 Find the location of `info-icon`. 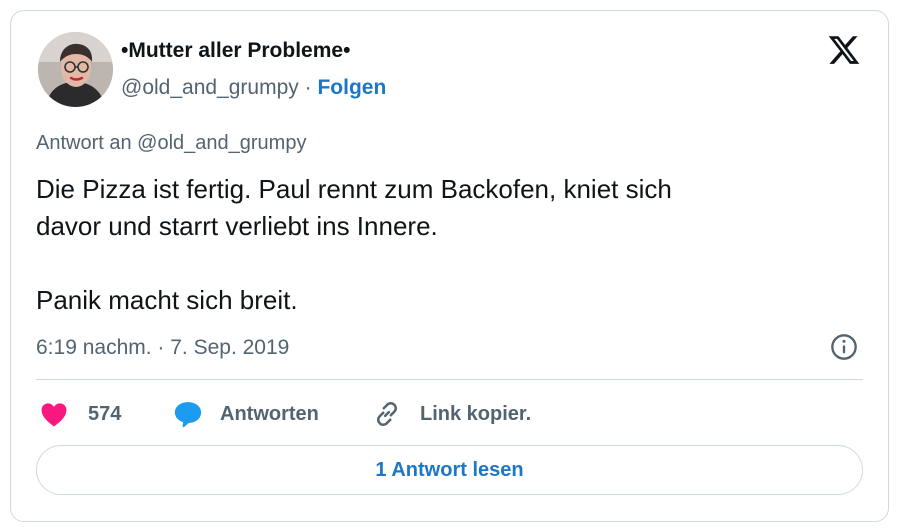

info-icon is located at coordinates (844, 347).